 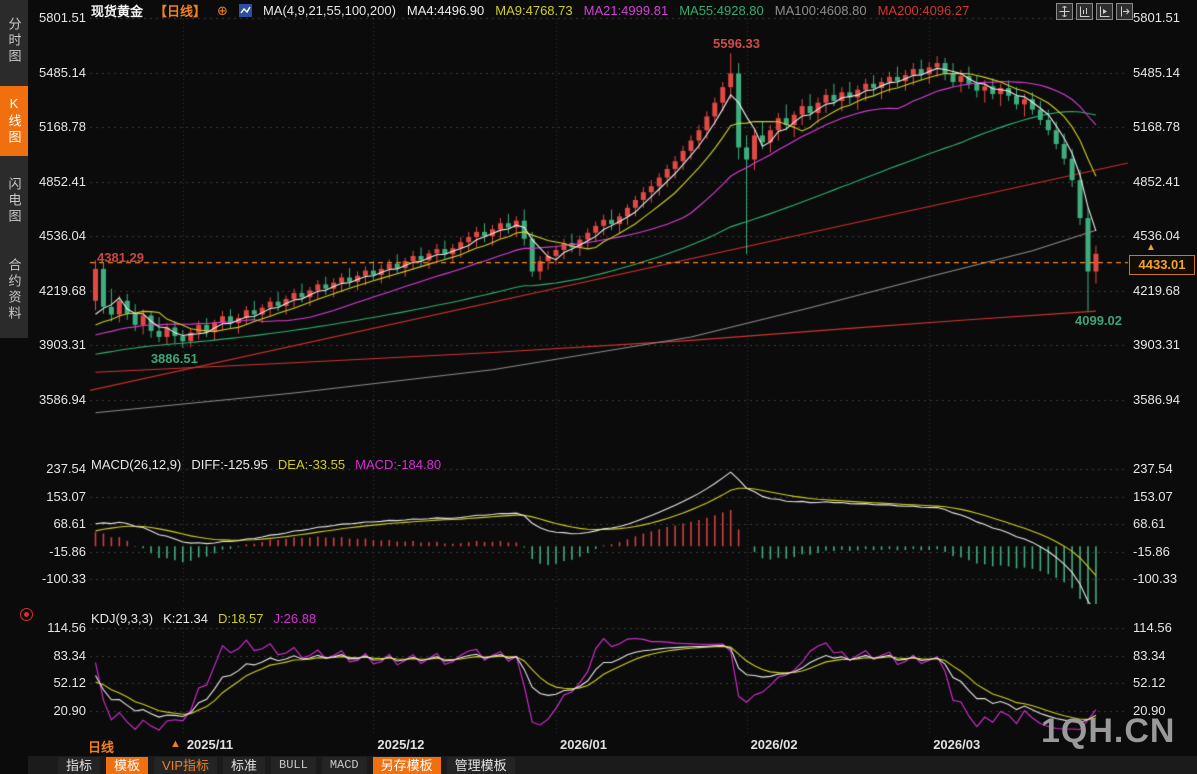 What do you see at coordinates (222, 11) in the screenshot?
I see `circle-plus-icon: ⊕` at bounding box center [222, 11].